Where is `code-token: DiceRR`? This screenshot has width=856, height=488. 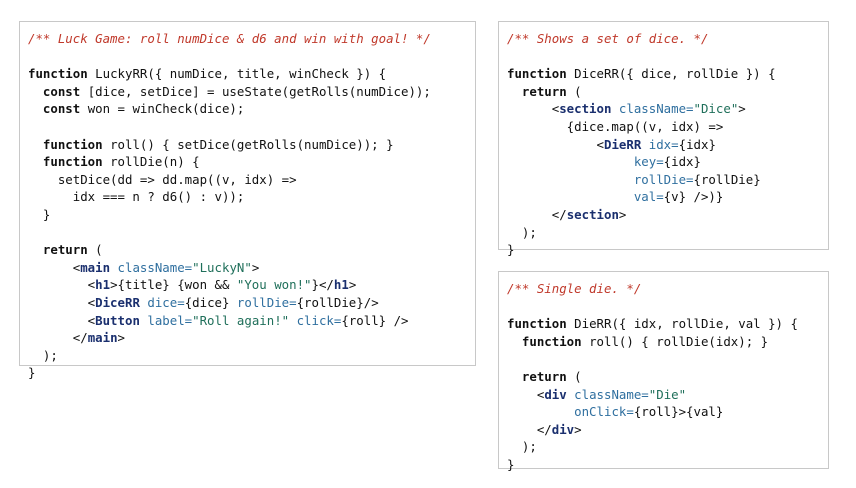 code-token: DiceRR is located at coordinates (117, 302).